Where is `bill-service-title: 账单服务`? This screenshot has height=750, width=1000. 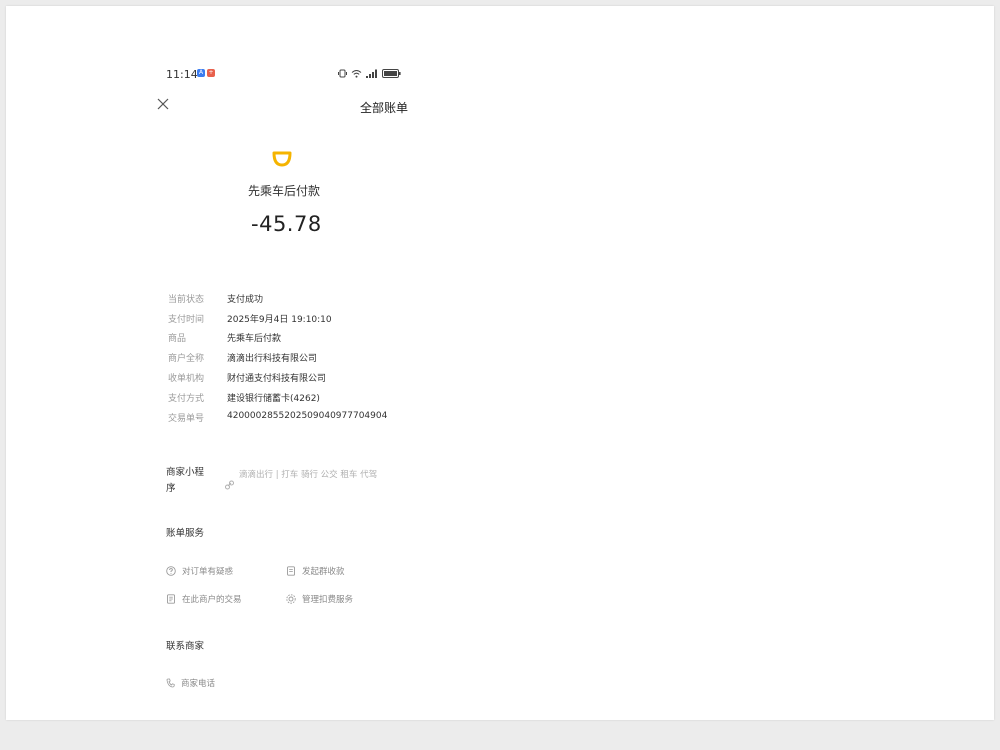
bill-service-title: 账单服务 is located at coordinates (185, 533).